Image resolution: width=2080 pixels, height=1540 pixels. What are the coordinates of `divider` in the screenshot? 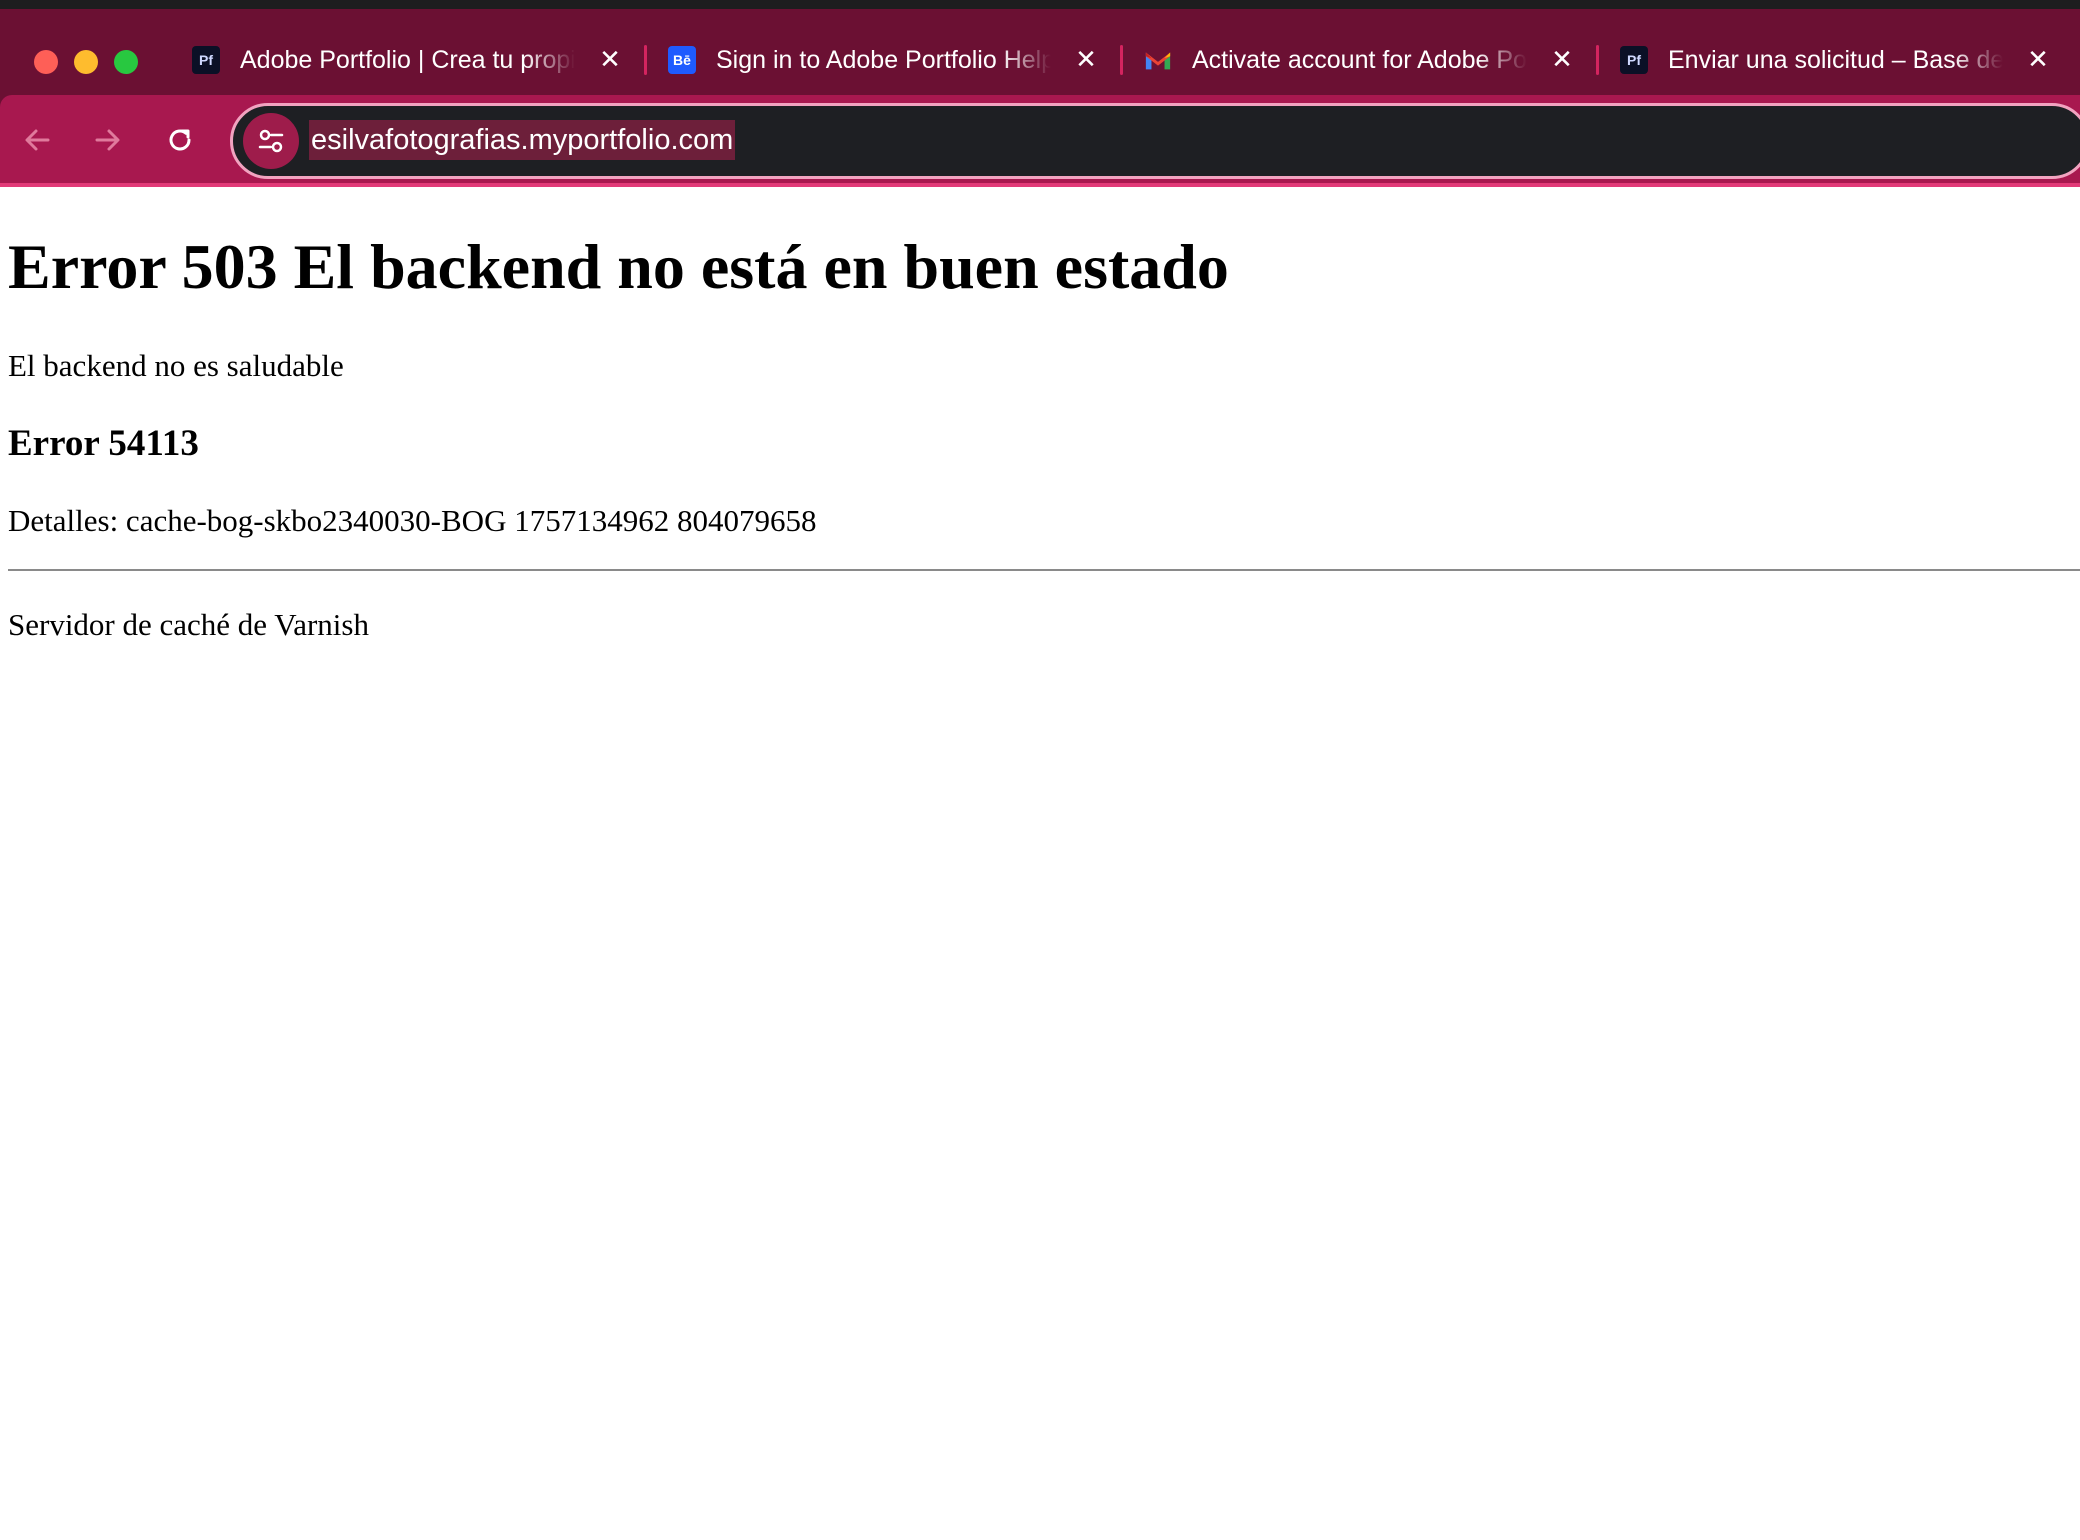 It's located at (1044, 570).